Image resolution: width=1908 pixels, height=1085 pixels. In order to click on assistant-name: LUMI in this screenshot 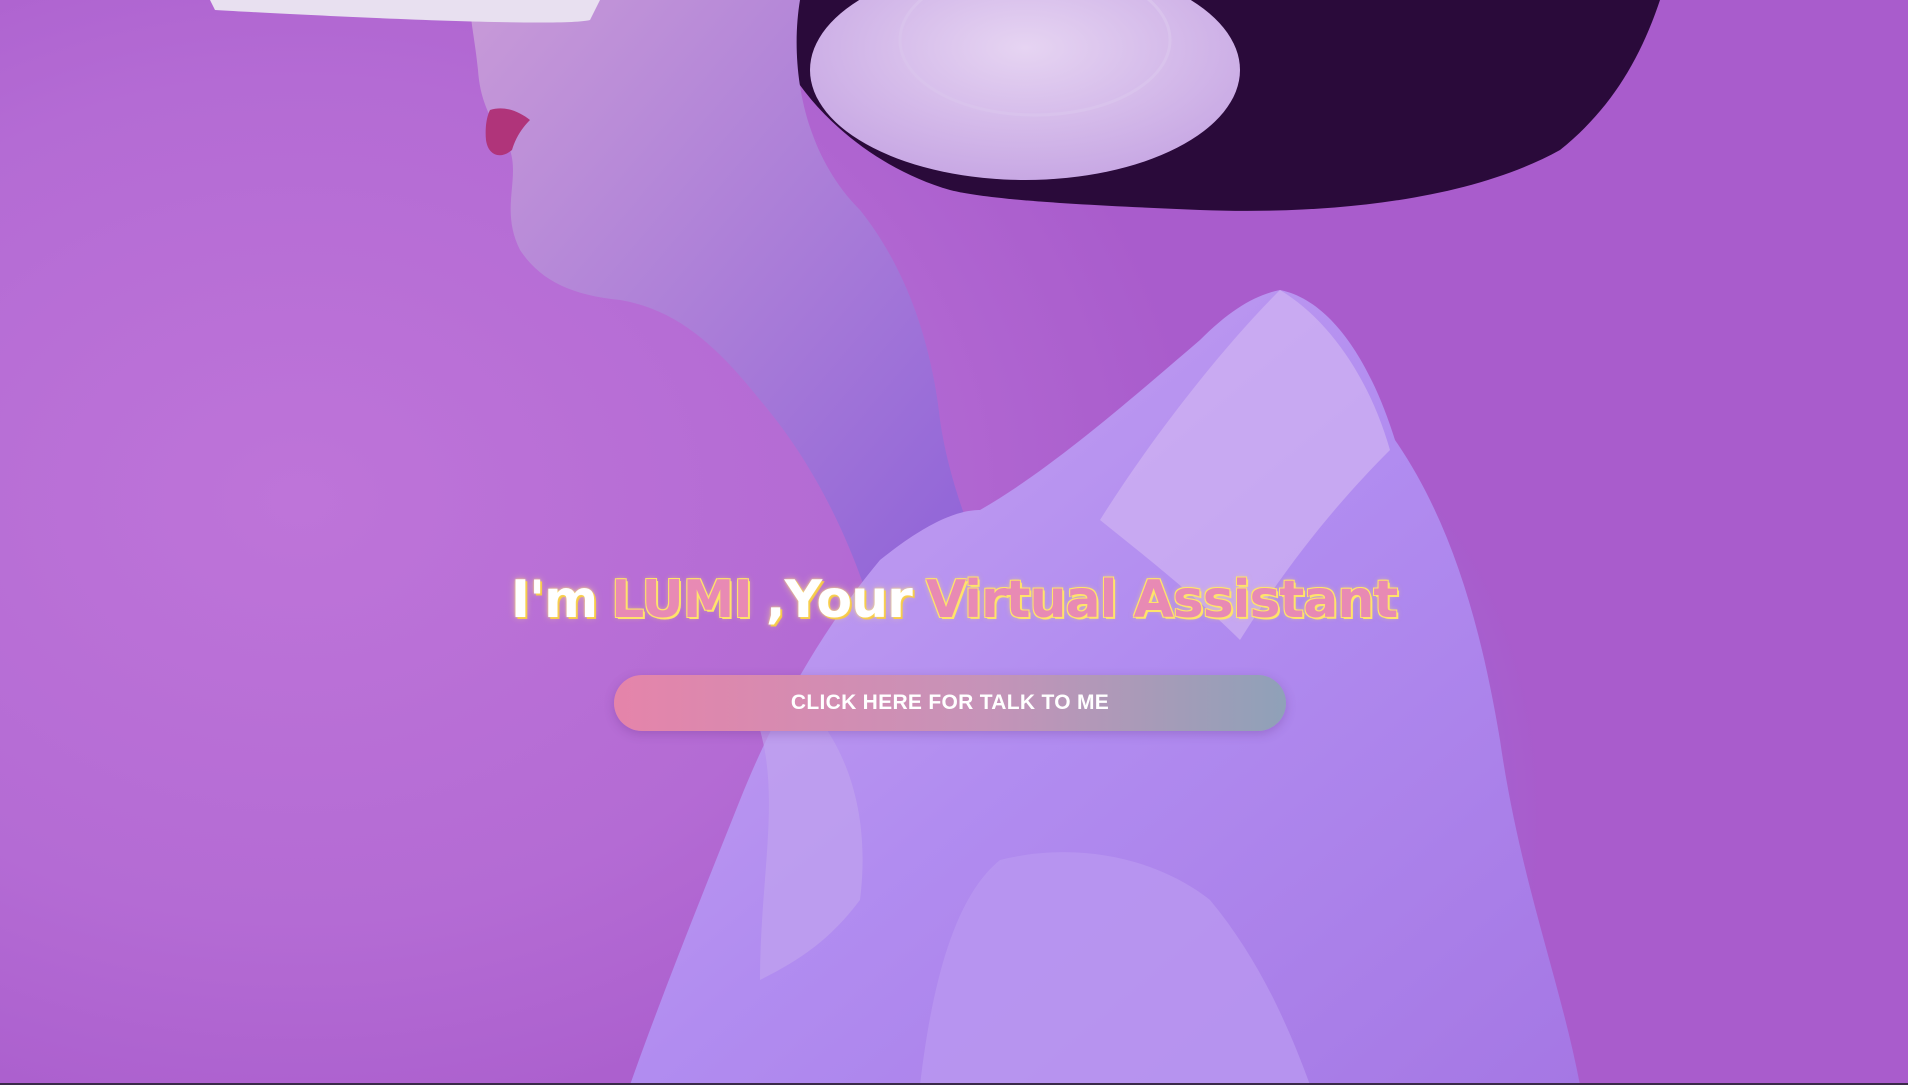, I will do `click(682, 599)`.